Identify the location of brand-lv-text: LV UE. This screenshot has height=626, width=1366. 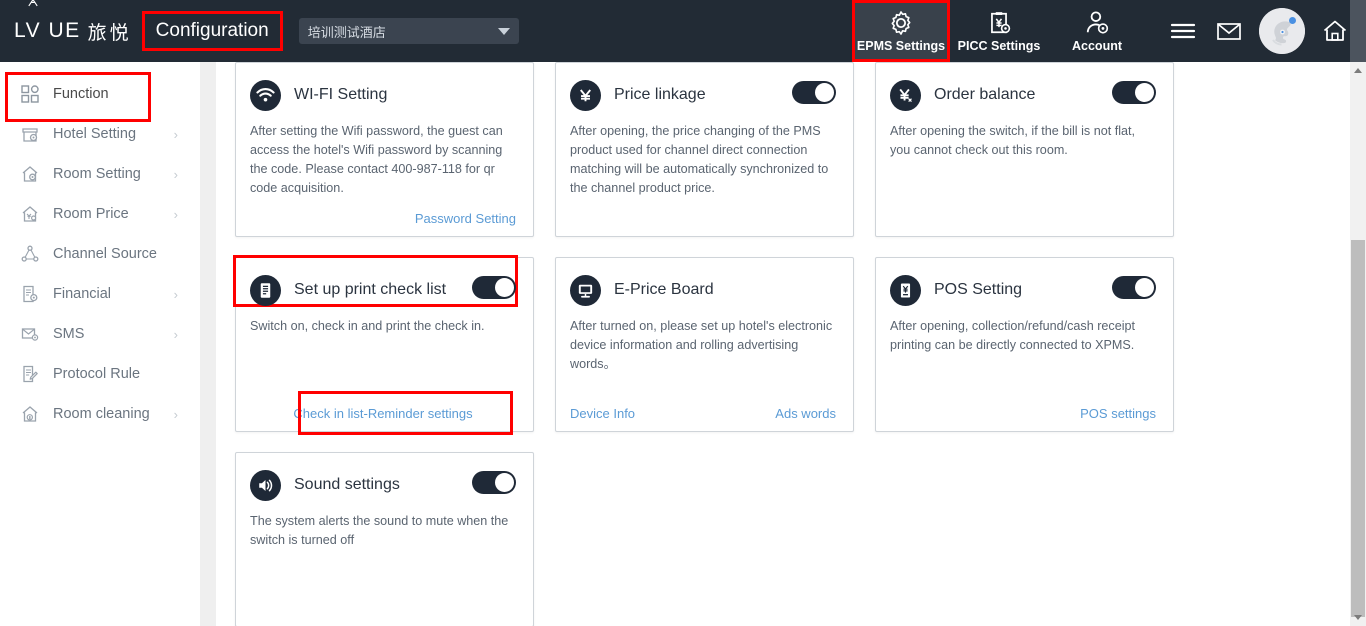
(47, 30).